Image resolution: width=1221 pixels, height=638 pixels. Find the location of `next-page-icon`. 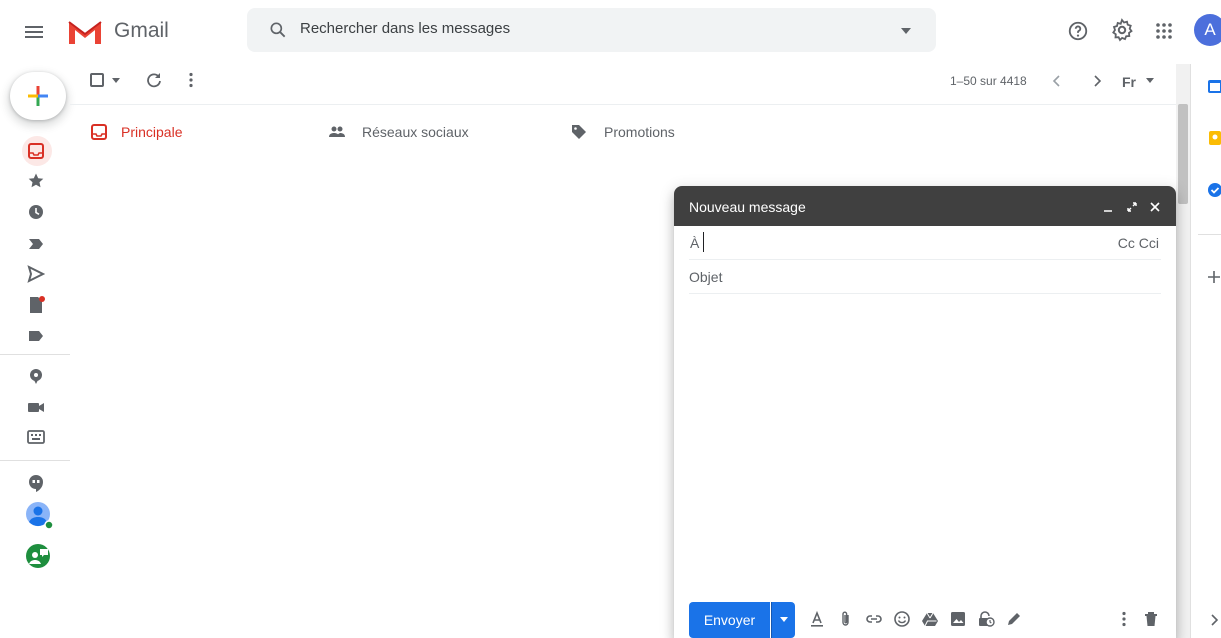

next-page-icon is located at coordinates (1097, 81).